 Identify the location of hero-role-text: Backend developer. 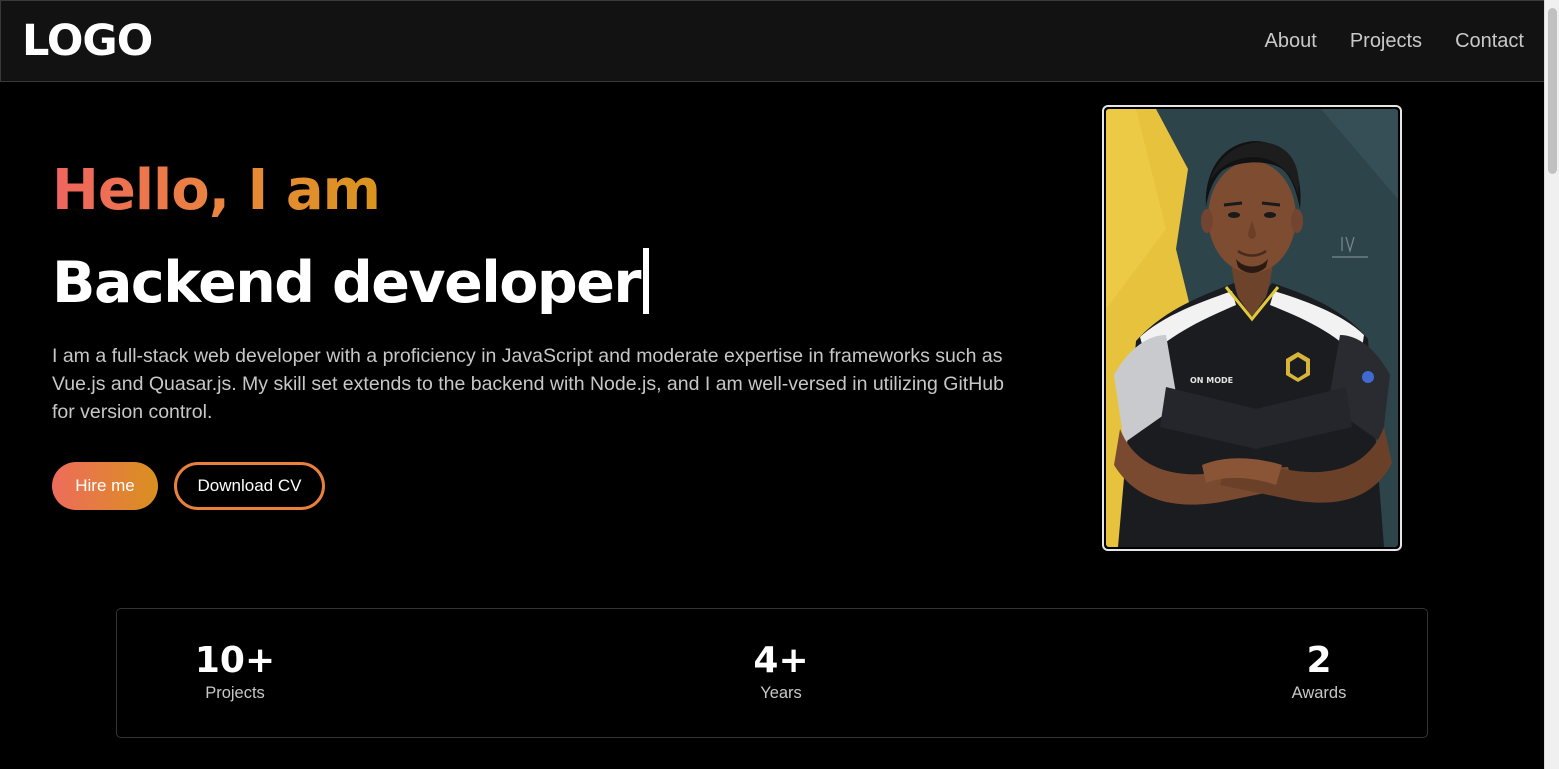
(347, 283).